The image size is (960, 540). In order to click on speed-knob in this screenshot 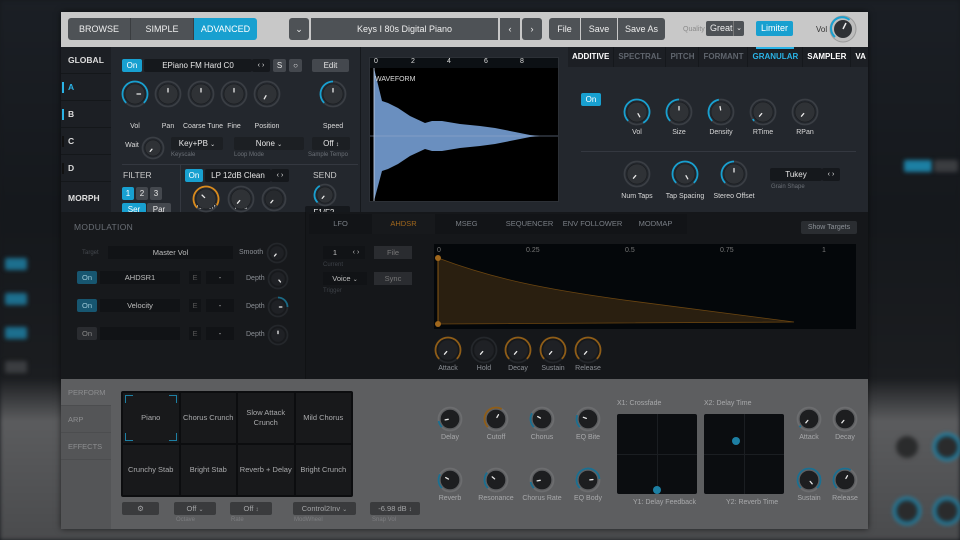, I will do `click(333, 94)`.